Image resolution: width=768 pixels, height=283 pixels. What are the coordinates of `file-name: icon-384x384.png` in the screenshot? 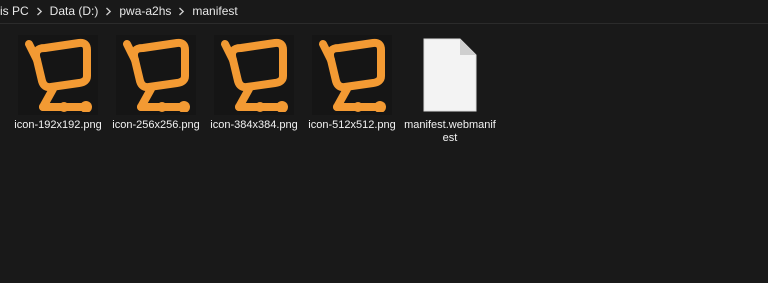 It's located at (254, 125).